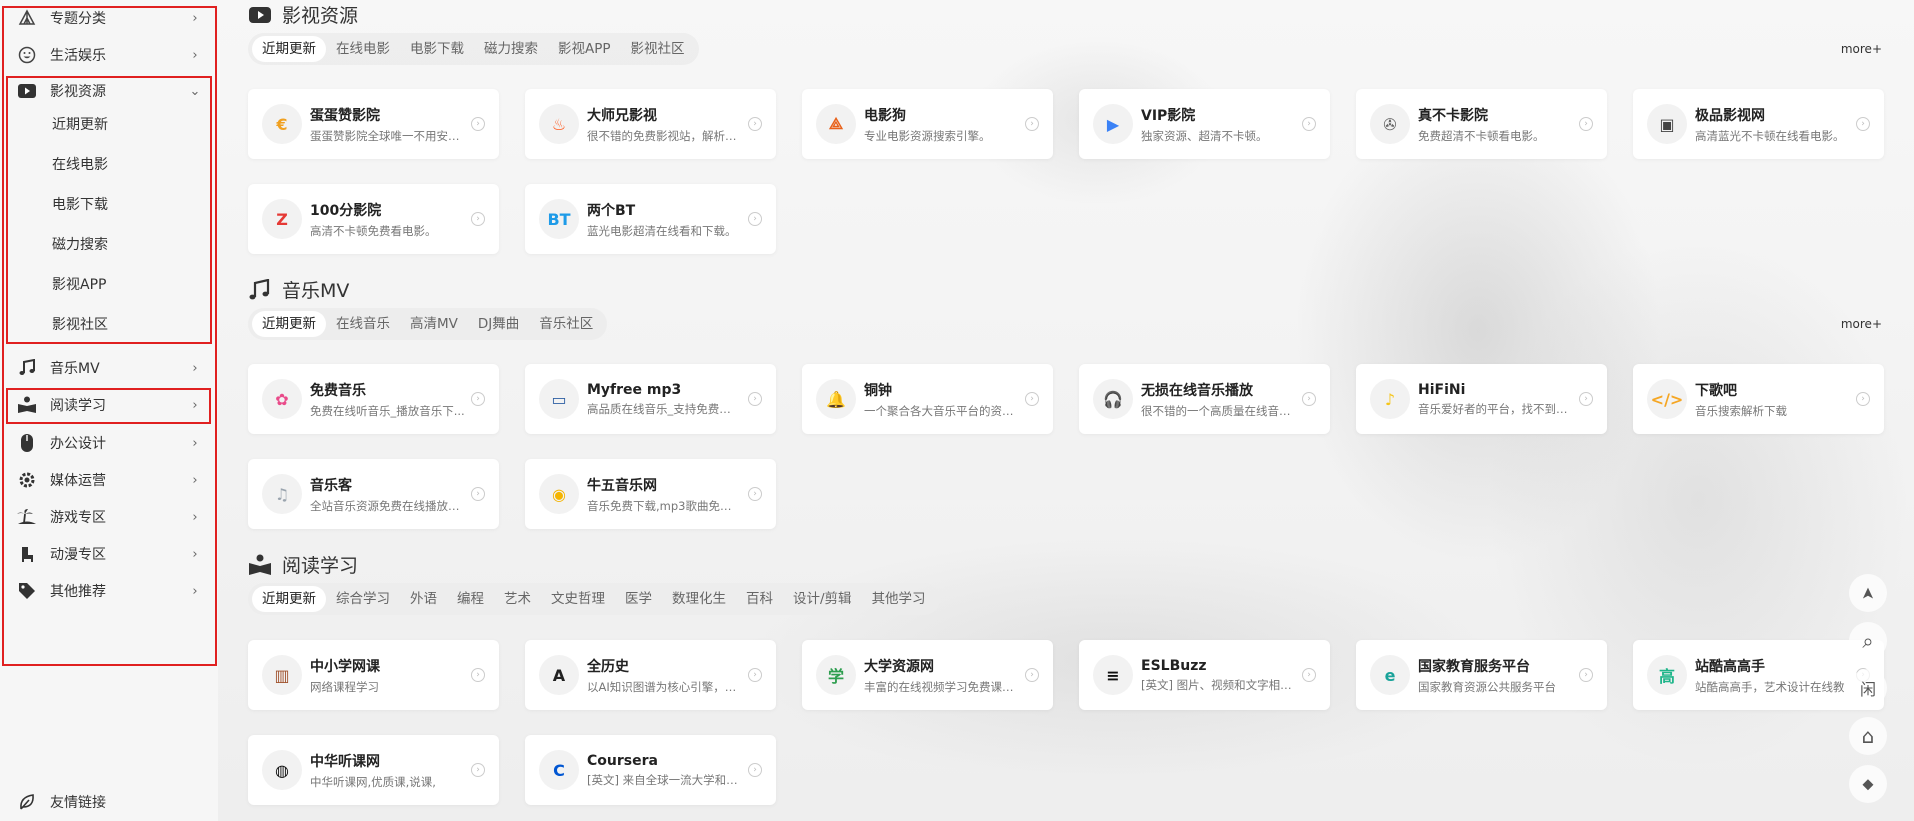 Image resolution: width=1914 pixels, height=821 pixels. Describe the element at coordinates (1861, 49) in the screenshot. I see `more-link-video: more+` at that location.